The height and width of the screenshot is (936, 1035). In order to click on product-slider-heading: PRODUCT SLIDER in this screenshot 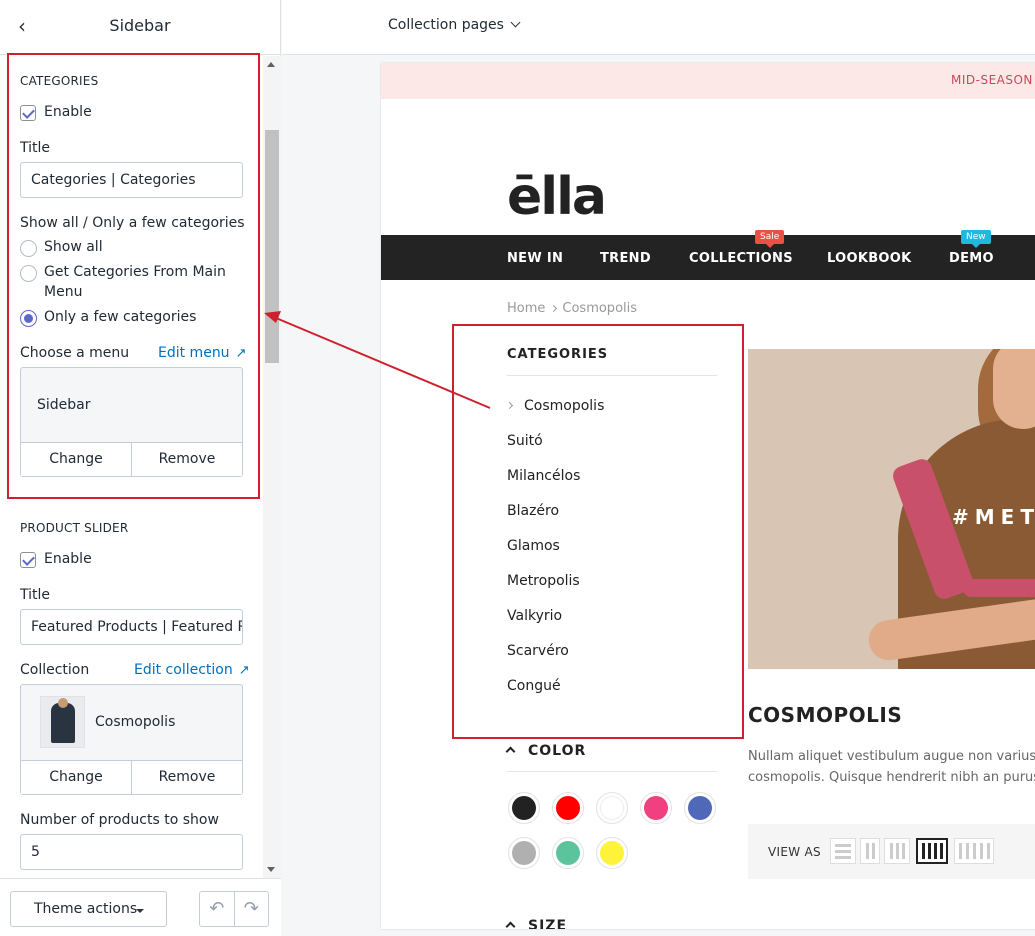, I will do `click(74, 528)`.